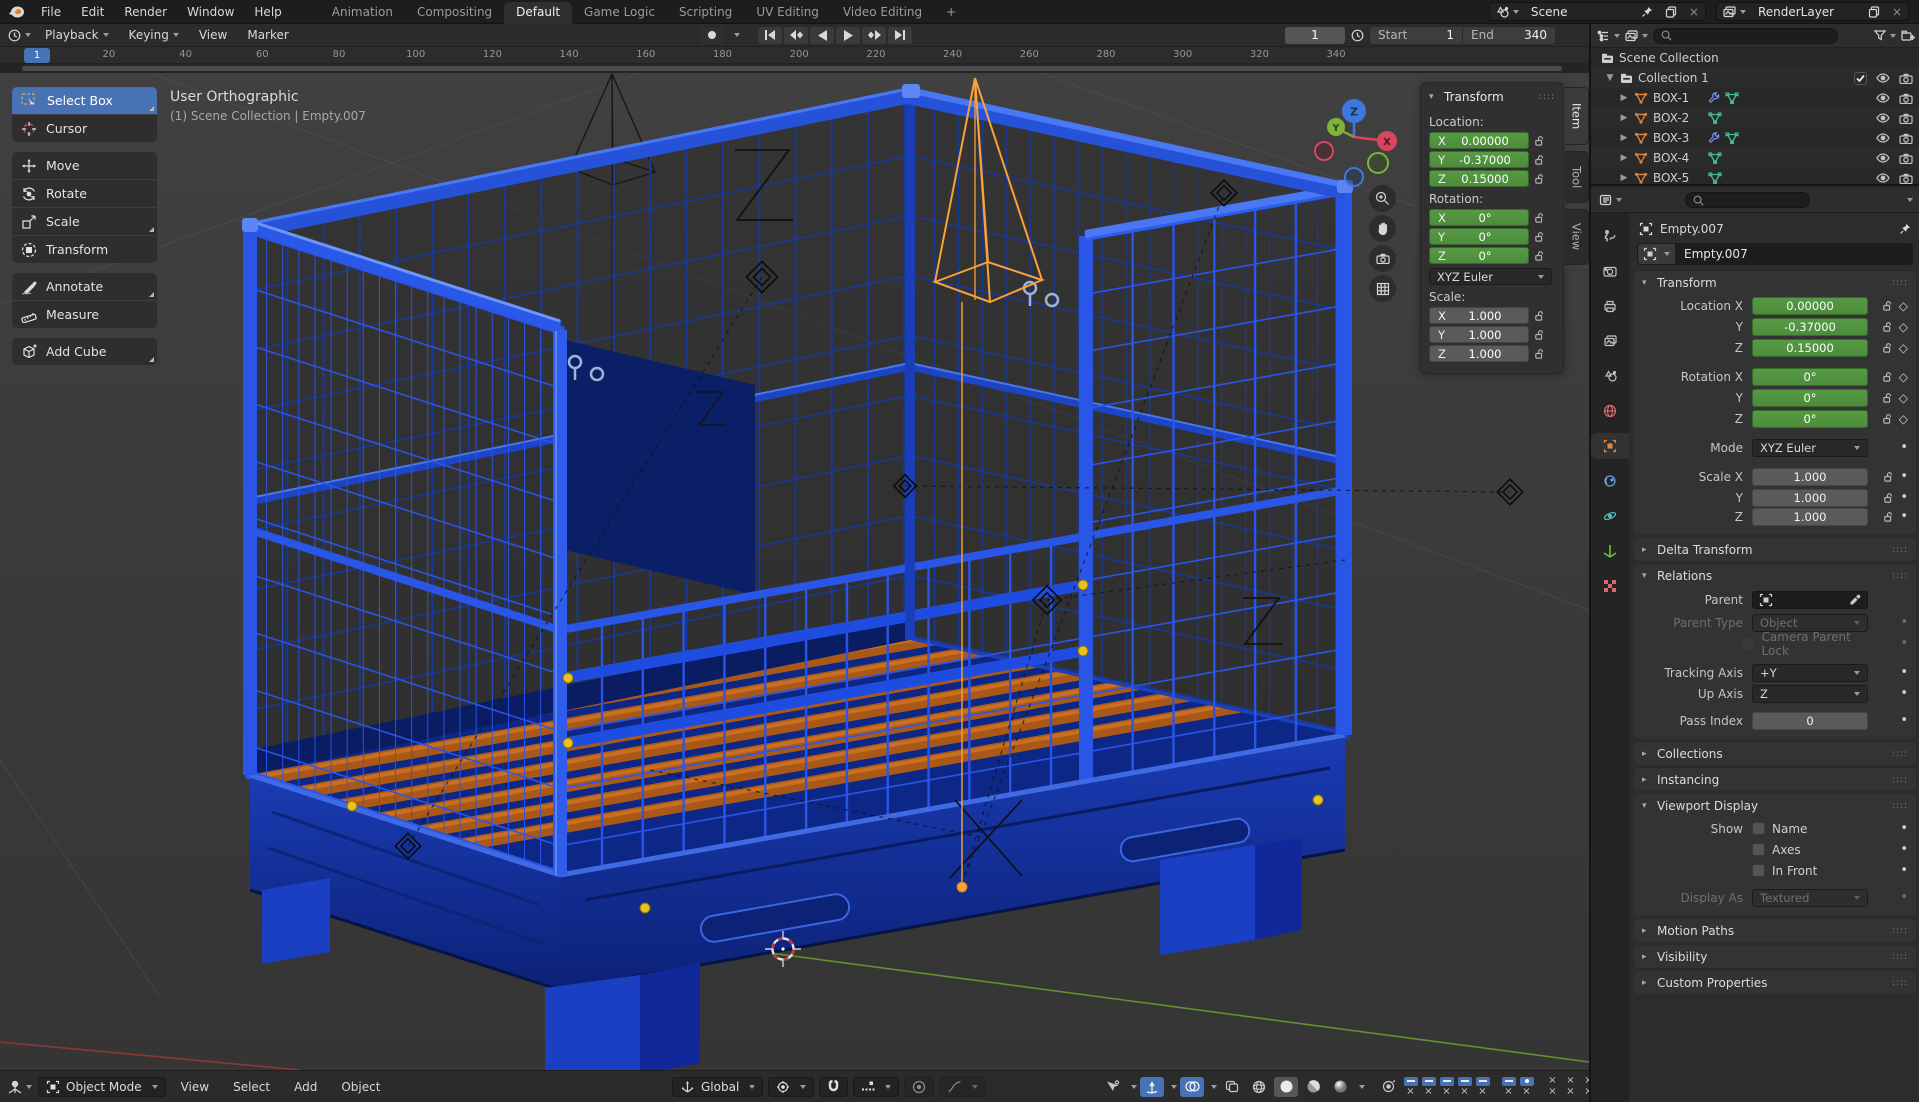 Image resolution: width=1919 pixels, height=1102 pixels. Describe the element at coordinates (1874, 11) in the screenshot. I see `viewlayer-copy-icon` at that location.